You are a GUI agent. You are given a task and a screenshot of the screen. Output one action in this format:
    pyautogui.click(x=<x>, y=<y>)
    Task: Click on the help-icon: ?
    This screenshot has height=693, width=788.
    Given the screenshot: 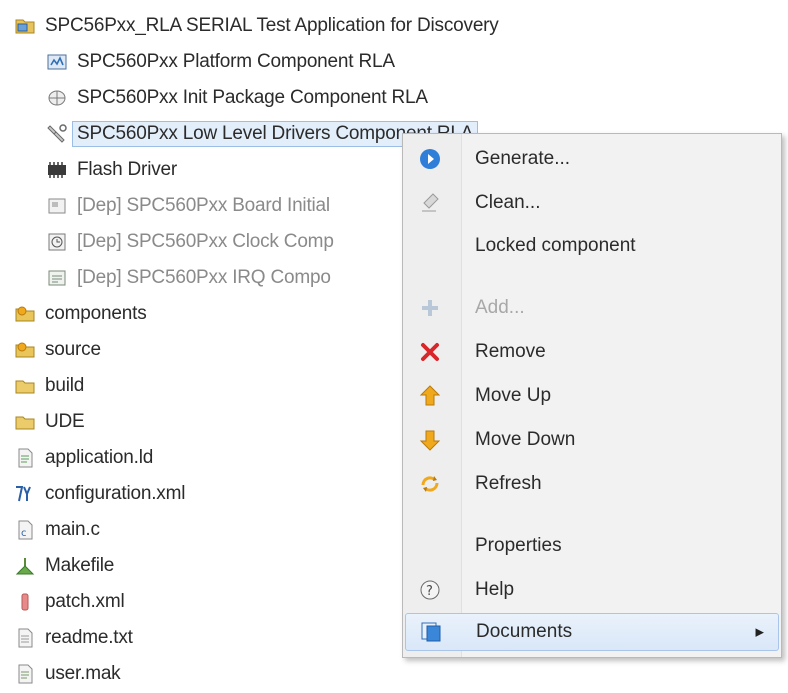 What is the action you would take?
    pyautogui.click(x=430, y=590)
    